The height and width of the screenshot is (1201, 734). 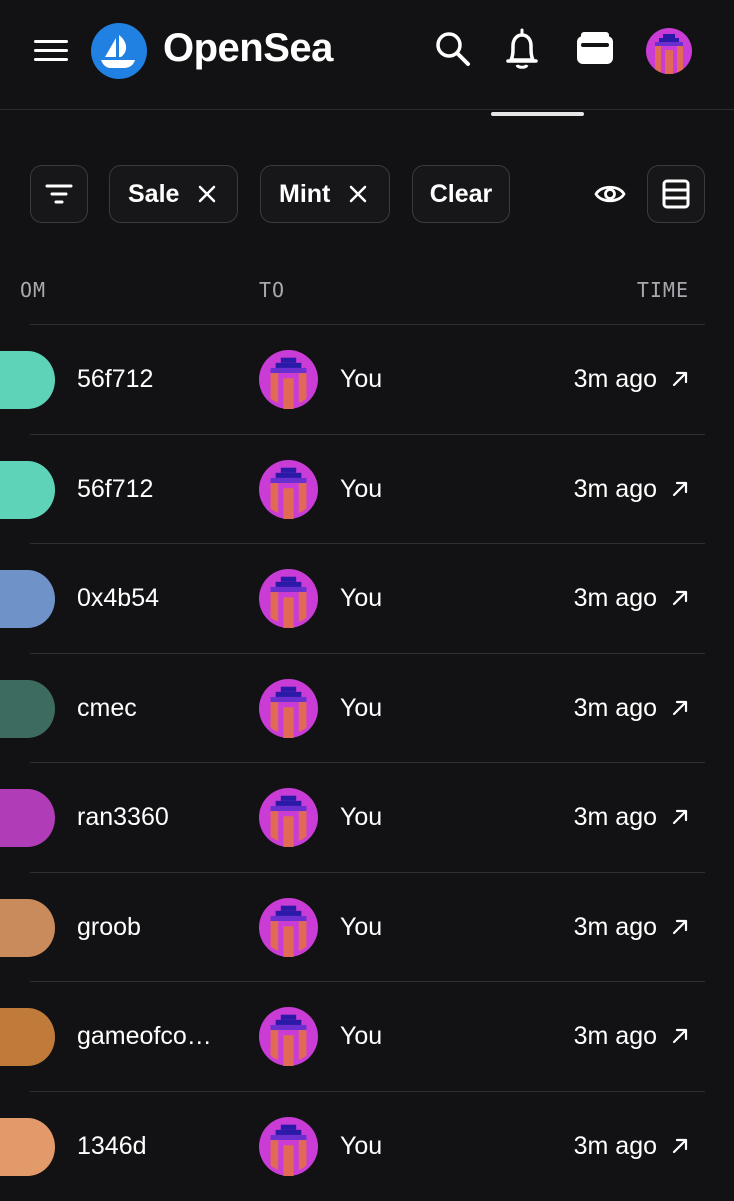 What do you see at coordinates (461, 194) in the screenshot?
I see `clear-filters-button: Clear` at bounding box center [461, 194].